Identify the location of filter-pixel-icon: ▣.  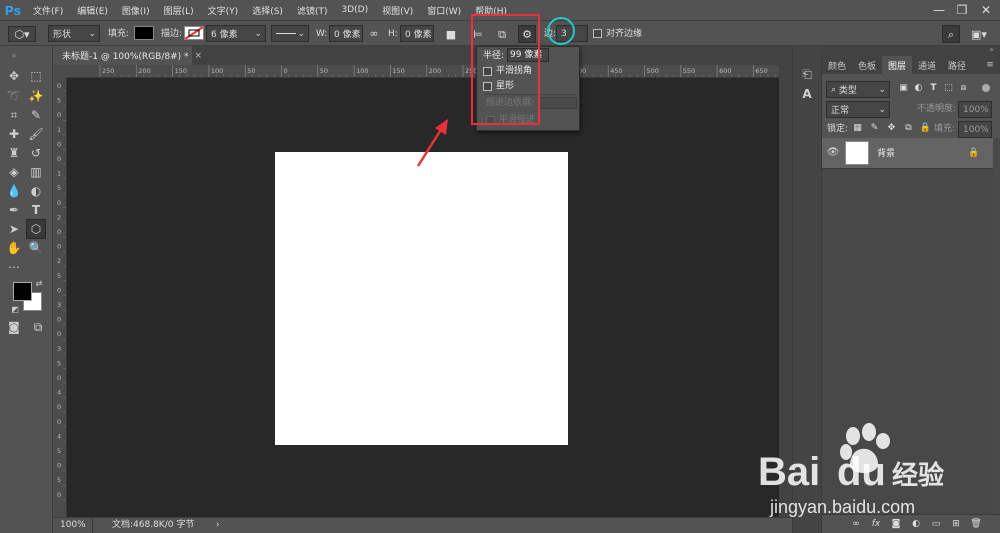
(903, 88).